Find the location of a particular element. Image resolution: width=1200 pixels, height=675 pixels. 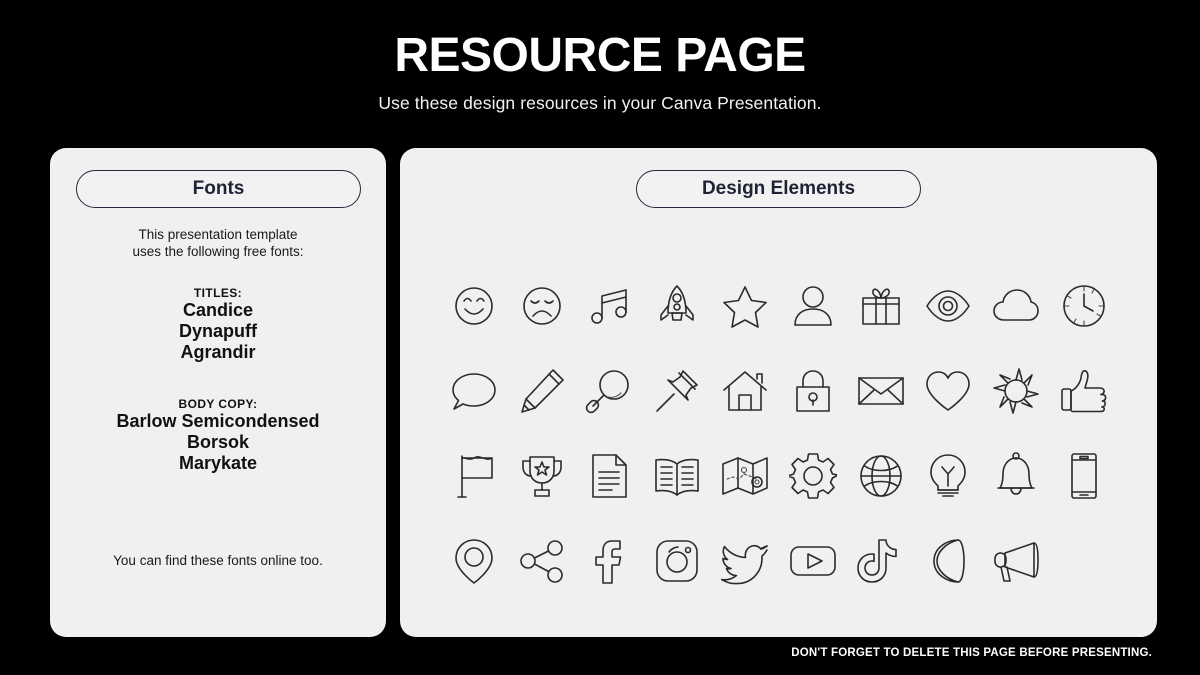

body-font-name: Marykate is located at coordinates (218, 463).